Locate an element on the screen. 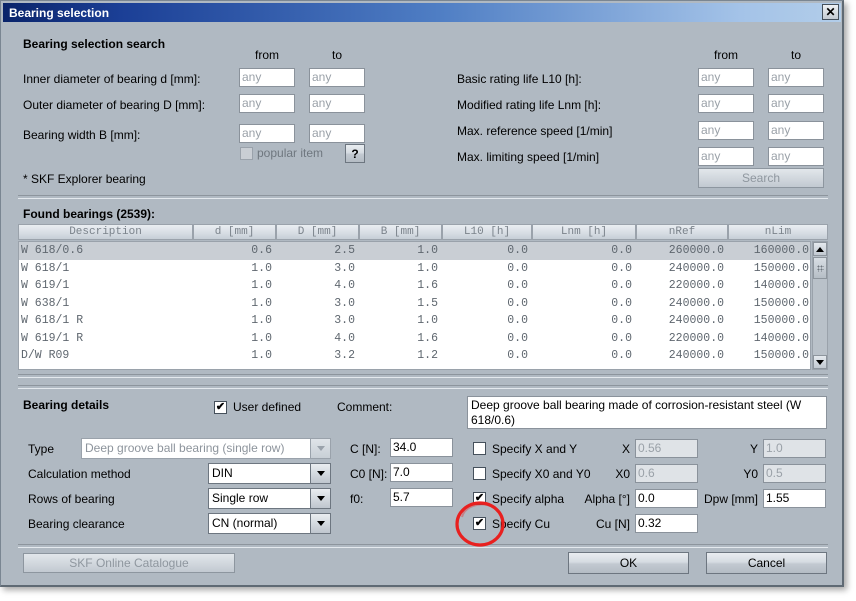  column-header-description: Description is located at coordinates (105, 232).